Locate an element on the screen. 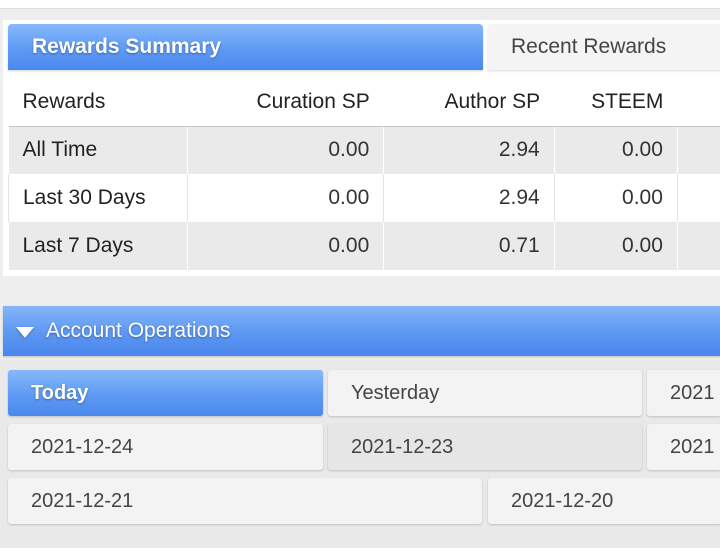  rewards-table-header: Rewards Curation SP Author SP STEEM is located at coordinates (364, 102).